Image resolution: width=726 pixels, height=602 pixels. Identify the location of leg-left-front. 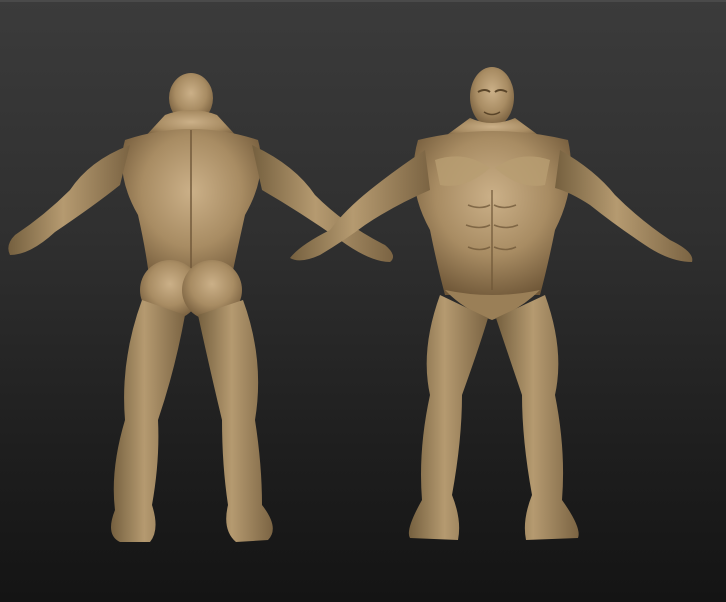
(448, 417).